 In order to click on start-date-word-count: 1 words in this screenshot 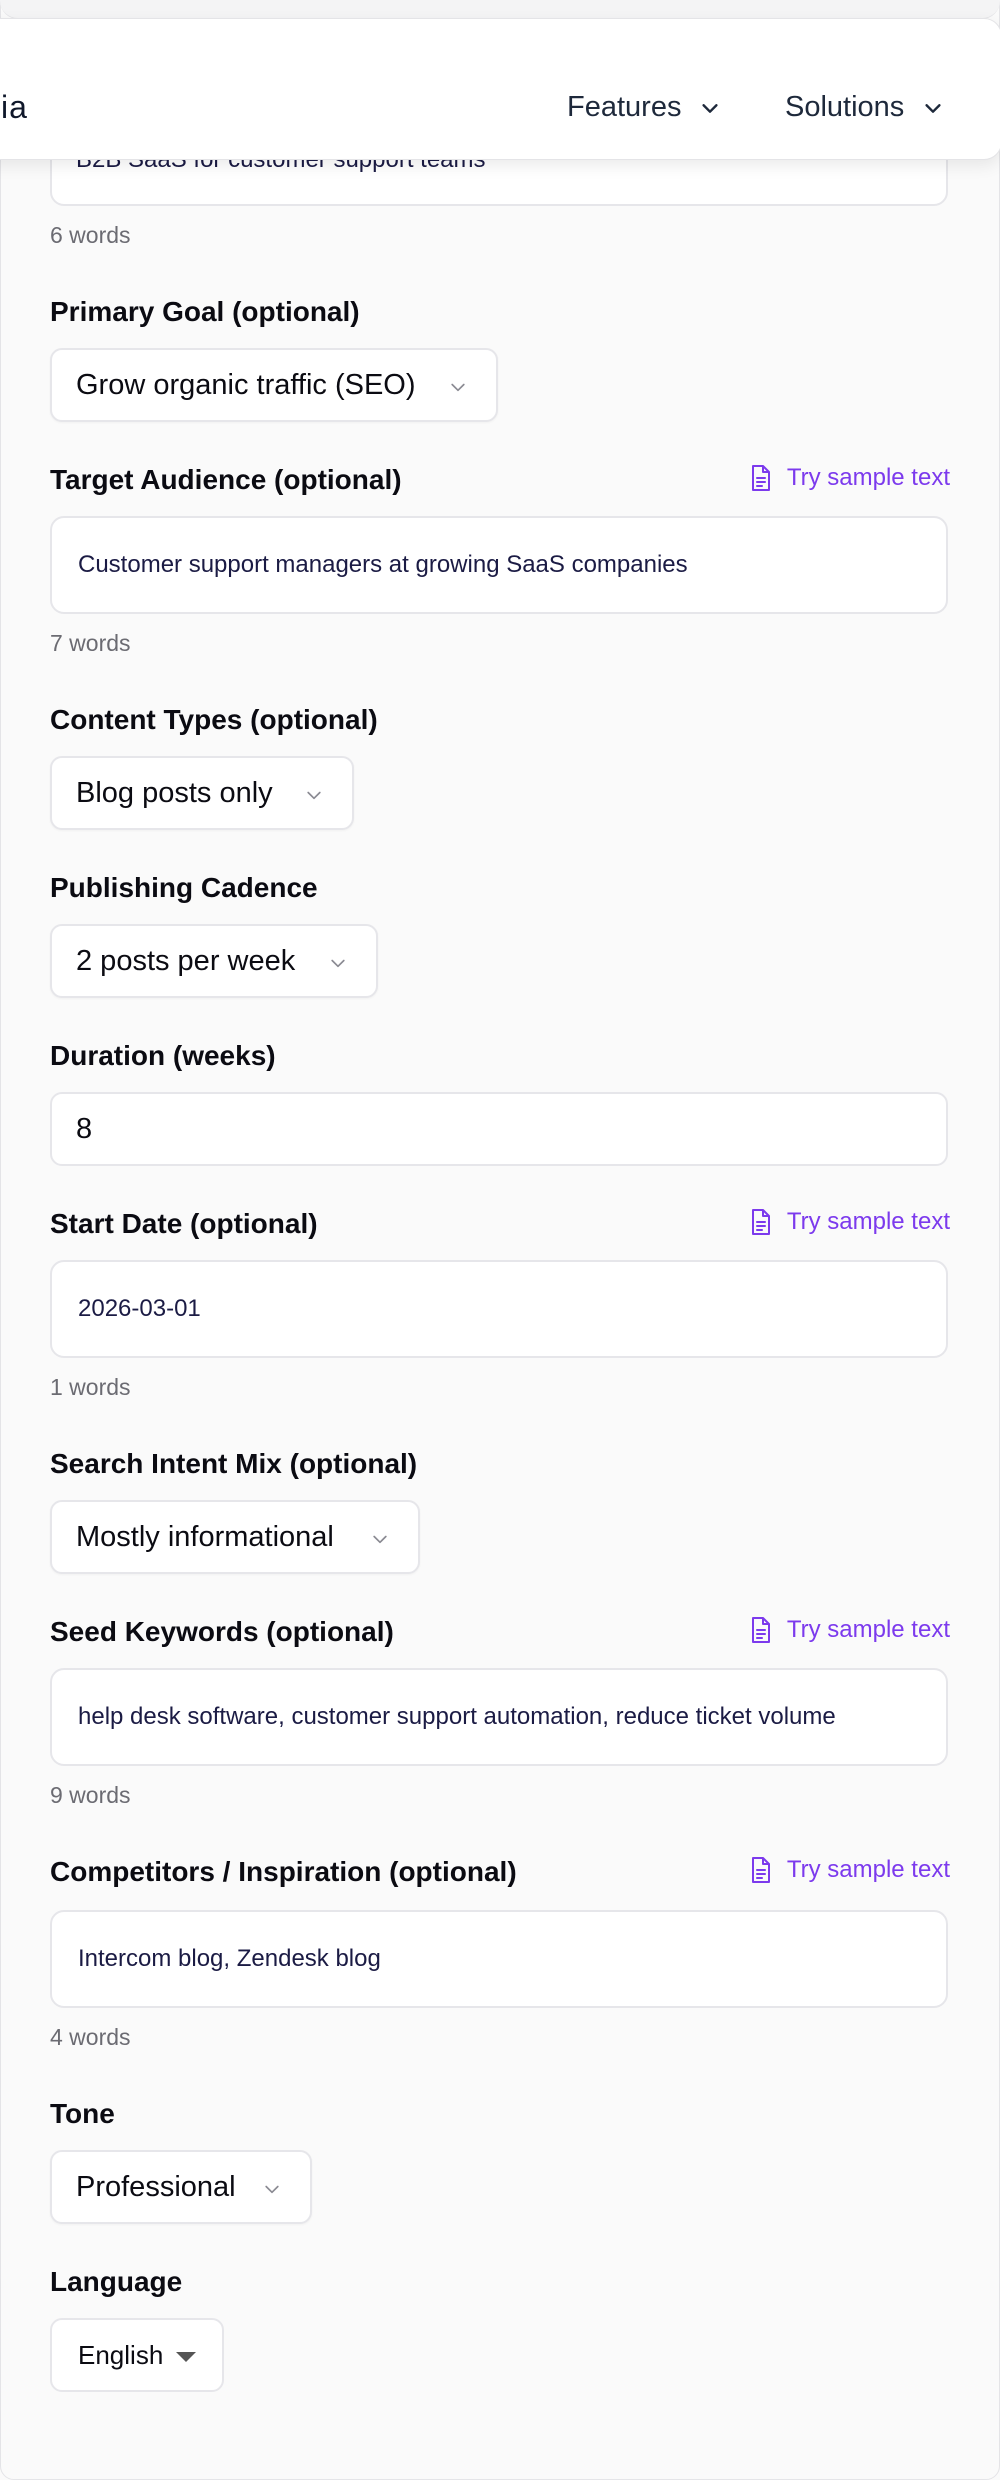, I will do `click(90, 1387)`.